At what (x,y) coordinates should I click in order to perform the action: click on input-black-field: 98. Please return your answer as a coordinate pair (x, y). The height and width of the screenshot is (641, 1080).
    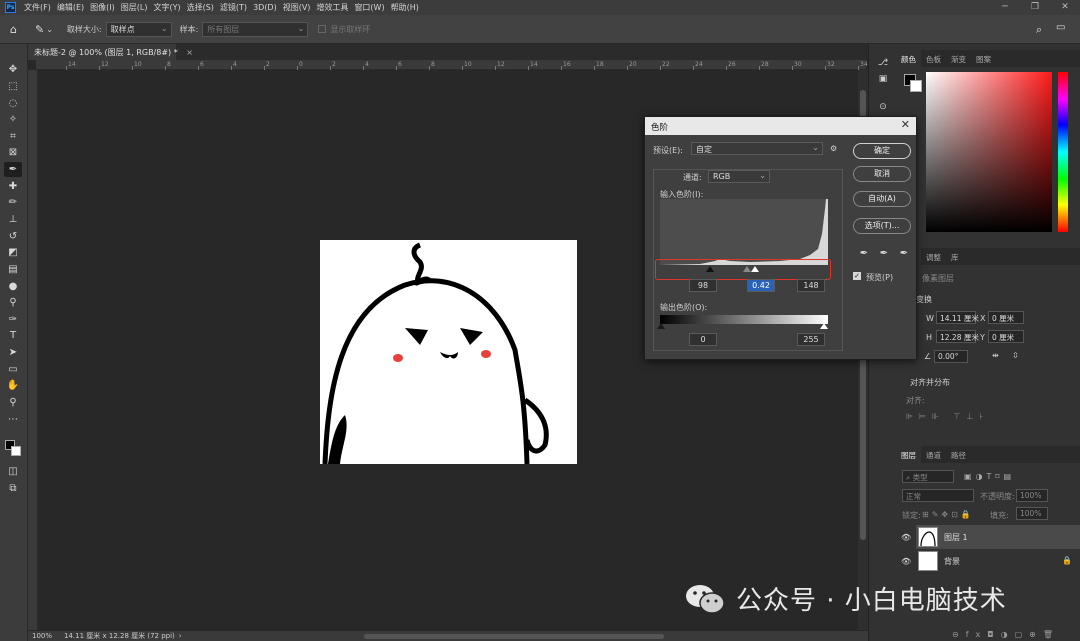
    Looking at the image, I should click on (703, 285).